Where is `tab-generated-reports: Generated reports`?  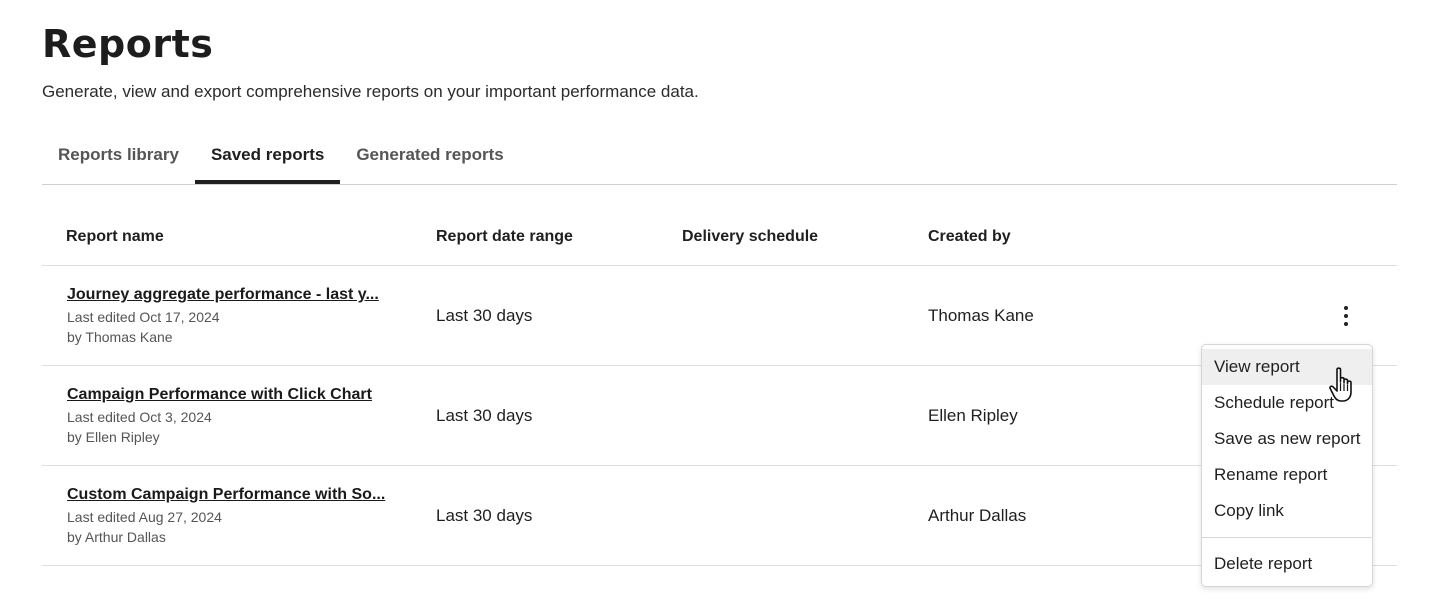 tab-generated-reports: Generated reports is located at coordinates (429, 158).